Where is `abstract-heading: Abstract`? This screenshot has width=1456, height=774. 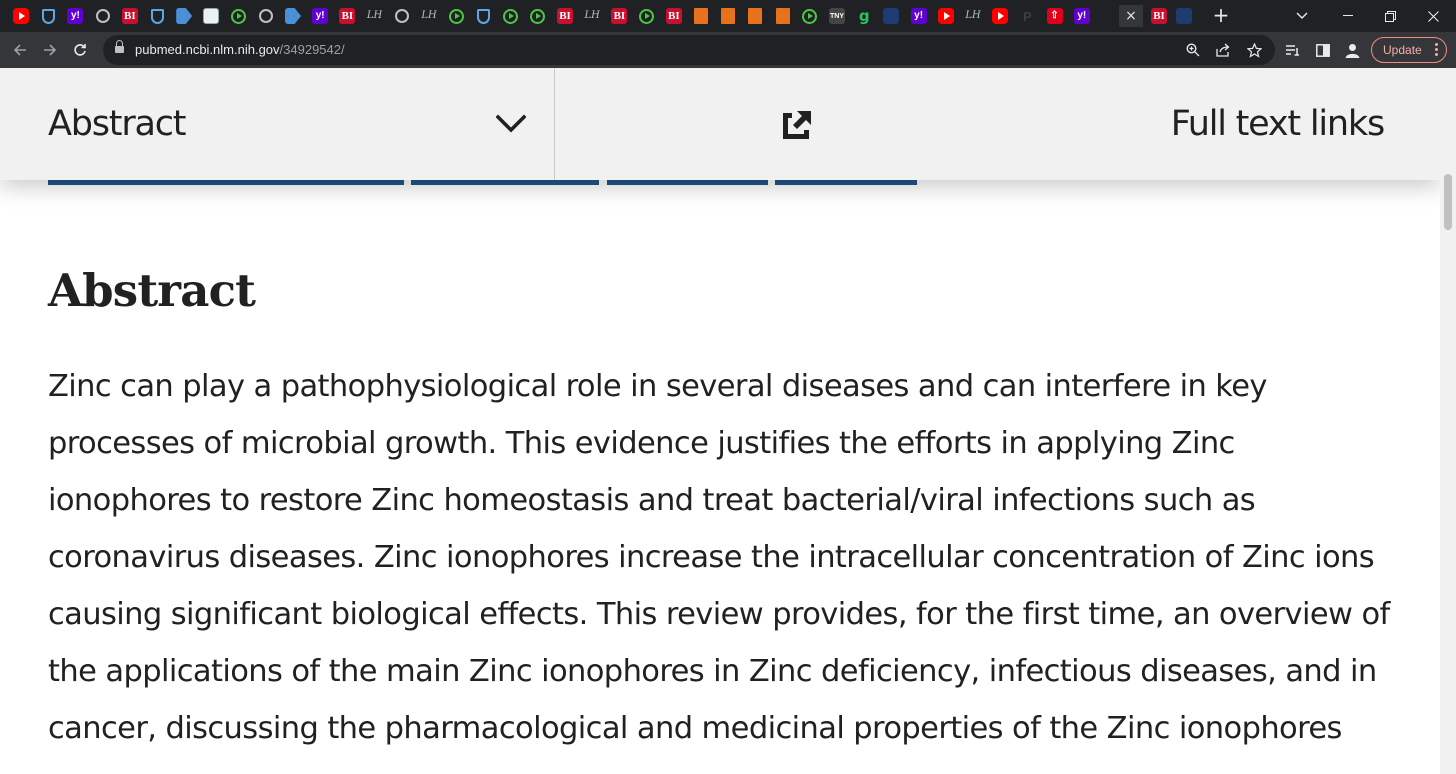 abstract-heading: Abstract is located at coordinates (152, 290).